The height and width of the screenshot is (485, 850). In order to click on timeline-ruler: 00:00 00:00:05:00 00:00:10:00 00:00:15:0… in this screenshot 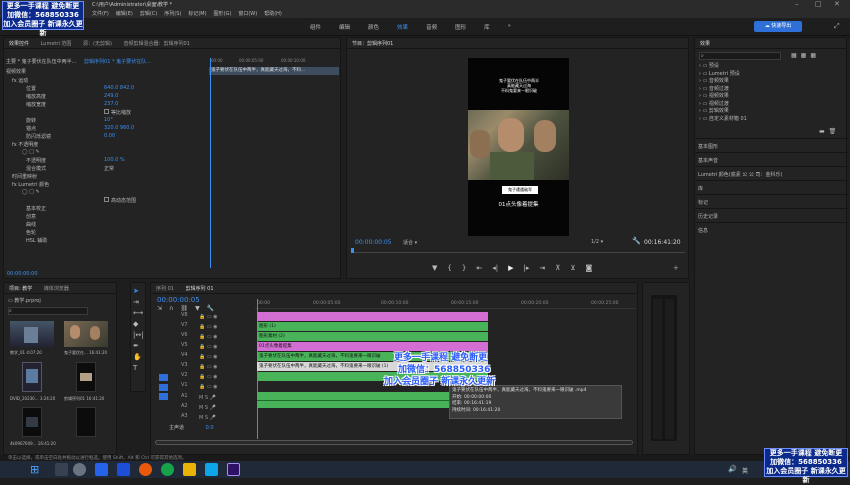, I will do `click(445, 304)`.